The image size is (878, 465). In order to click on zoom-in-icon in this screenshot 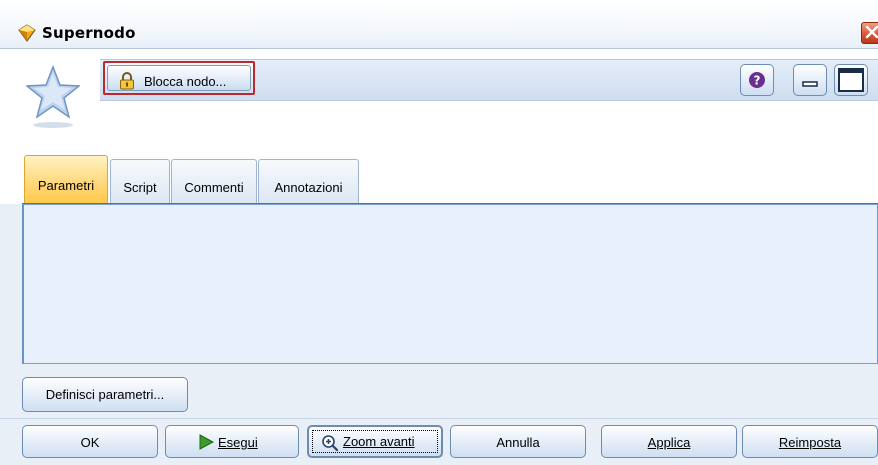, I will do `click(330, 443)`.